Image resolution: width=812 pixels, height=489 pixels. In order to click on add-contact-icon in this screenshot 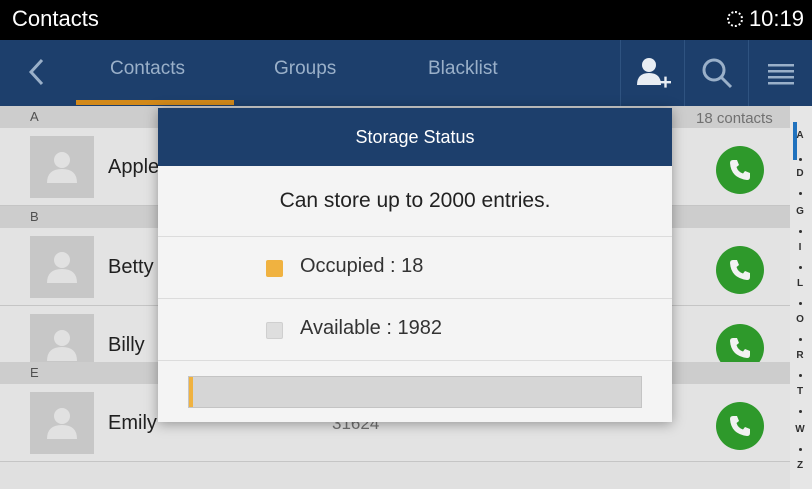, I will do `click(653, 73)`.